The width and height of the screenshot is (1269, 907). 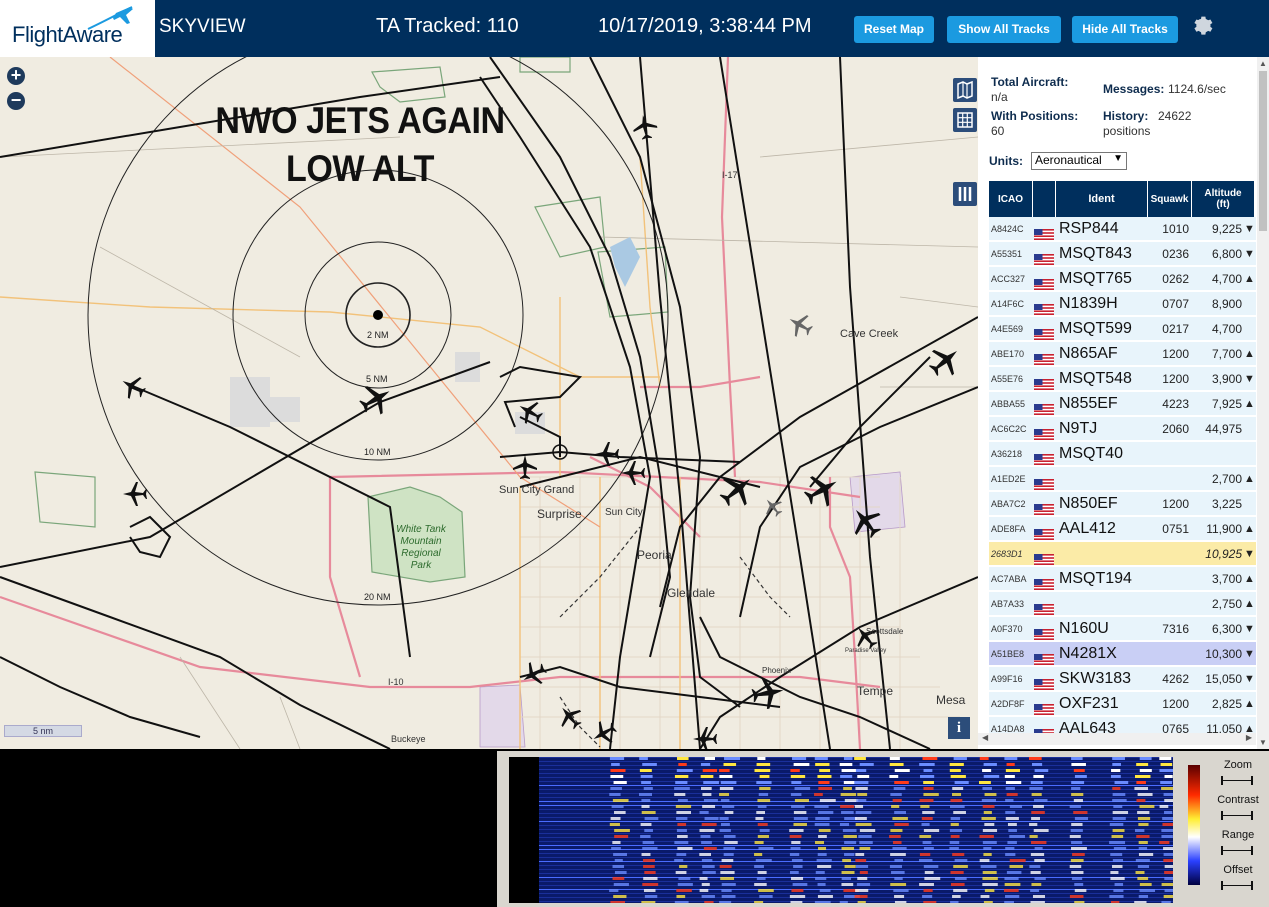 I want to click on scroll-up-icon: ▲, so click(x=1263, y=63).